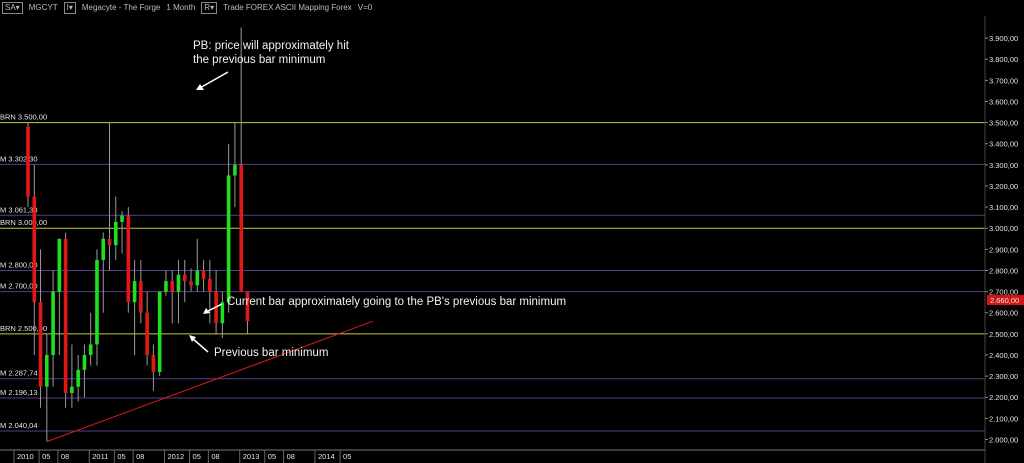 The image size is (1024, 463). What do you see at coordinates (19, 392) in the screenshot?
I see `level-label: M 2.196,13` at bounding box center [19, 392].